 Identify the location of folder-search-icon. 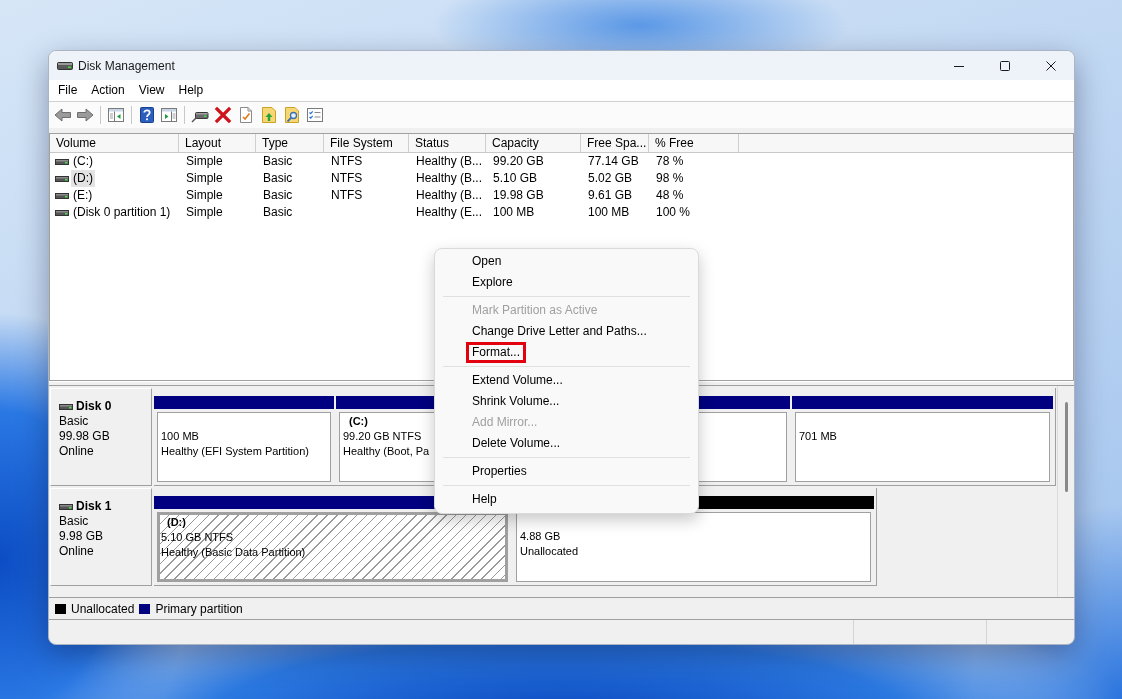
(292, 115).